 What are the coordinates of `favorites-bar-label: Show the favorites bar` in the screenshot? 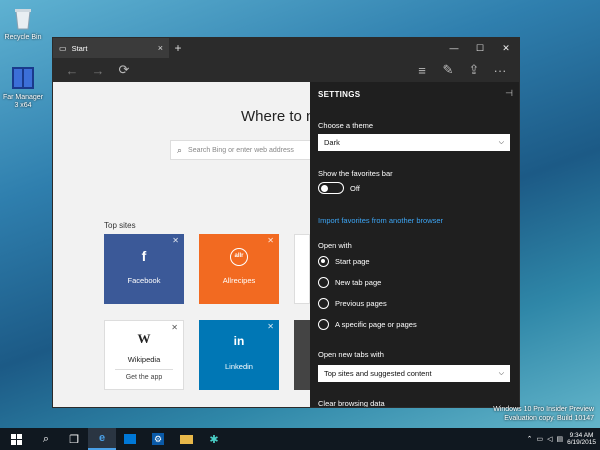 It's located at (355, 173).